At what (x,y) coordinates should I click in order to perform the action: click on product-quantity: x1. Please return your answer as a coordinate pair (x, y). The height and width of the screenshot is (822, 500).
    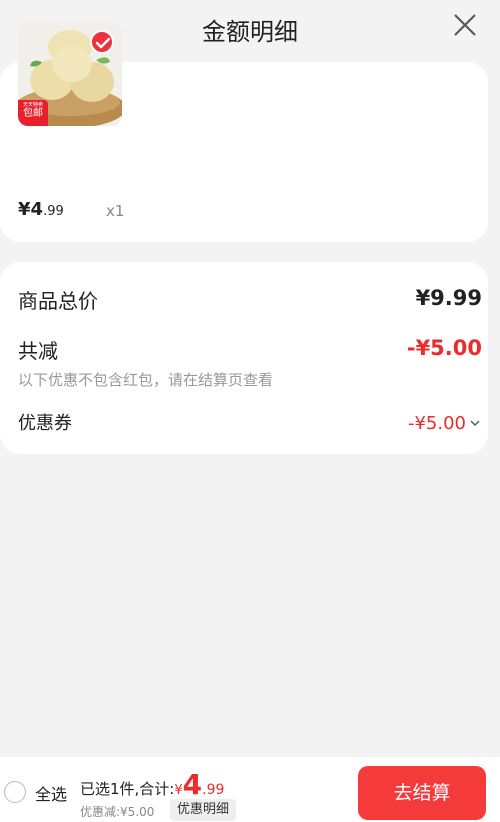
    Looking at the image, I should click on (115, 211).